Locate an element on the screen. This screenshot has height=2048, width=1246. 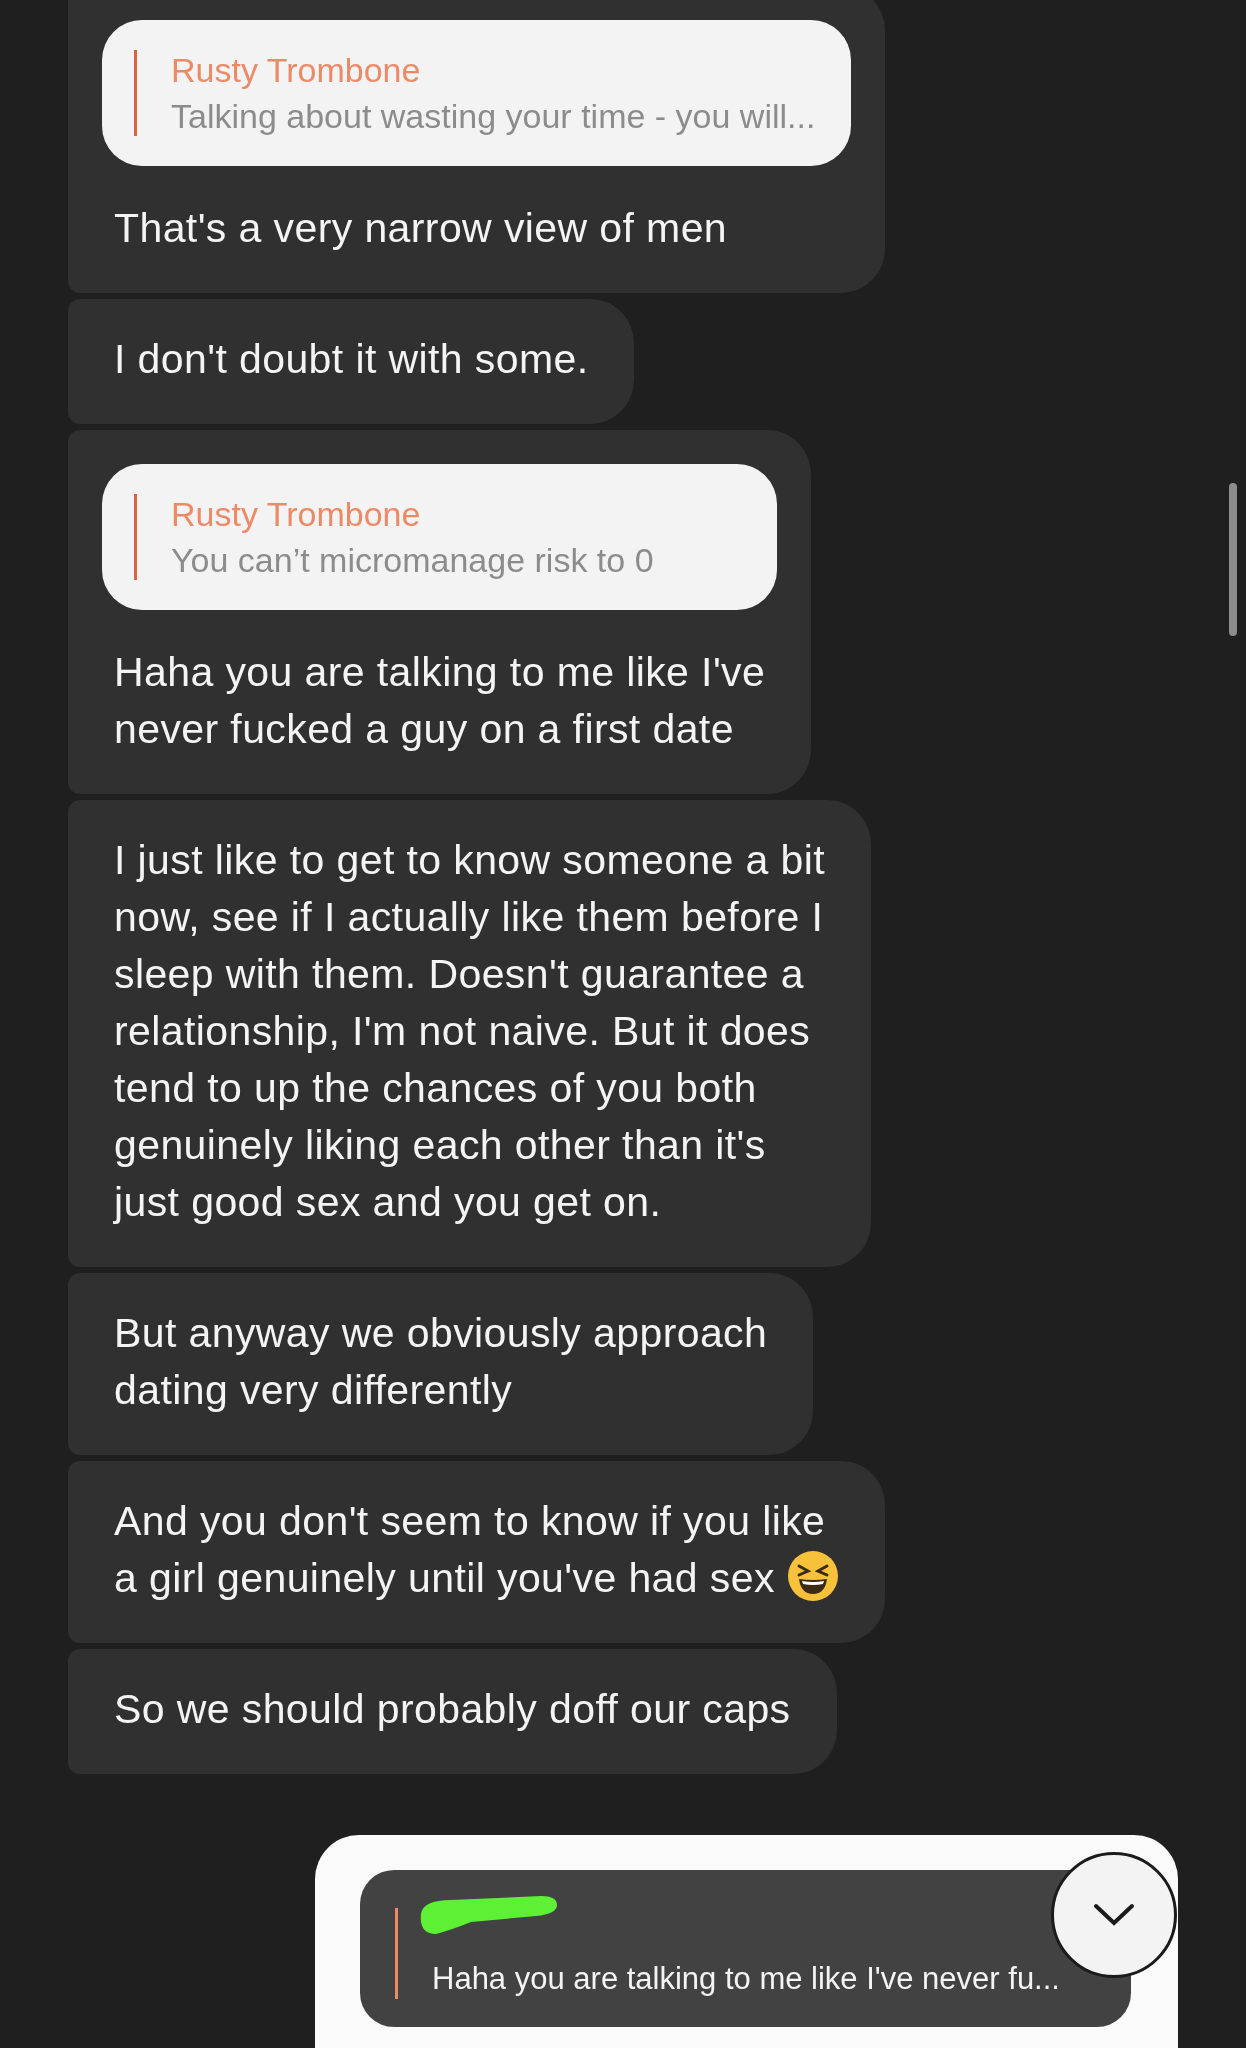
message-text: I just like to get to know someone a bit now, see if I actually like them before I sleep with them. Doesn't guarantee a relationship, I'm not naive. But it does tend to up the chances of you both genuinely liking each other than it's just good sex and you get on. is located at coordinates (470, 1031).